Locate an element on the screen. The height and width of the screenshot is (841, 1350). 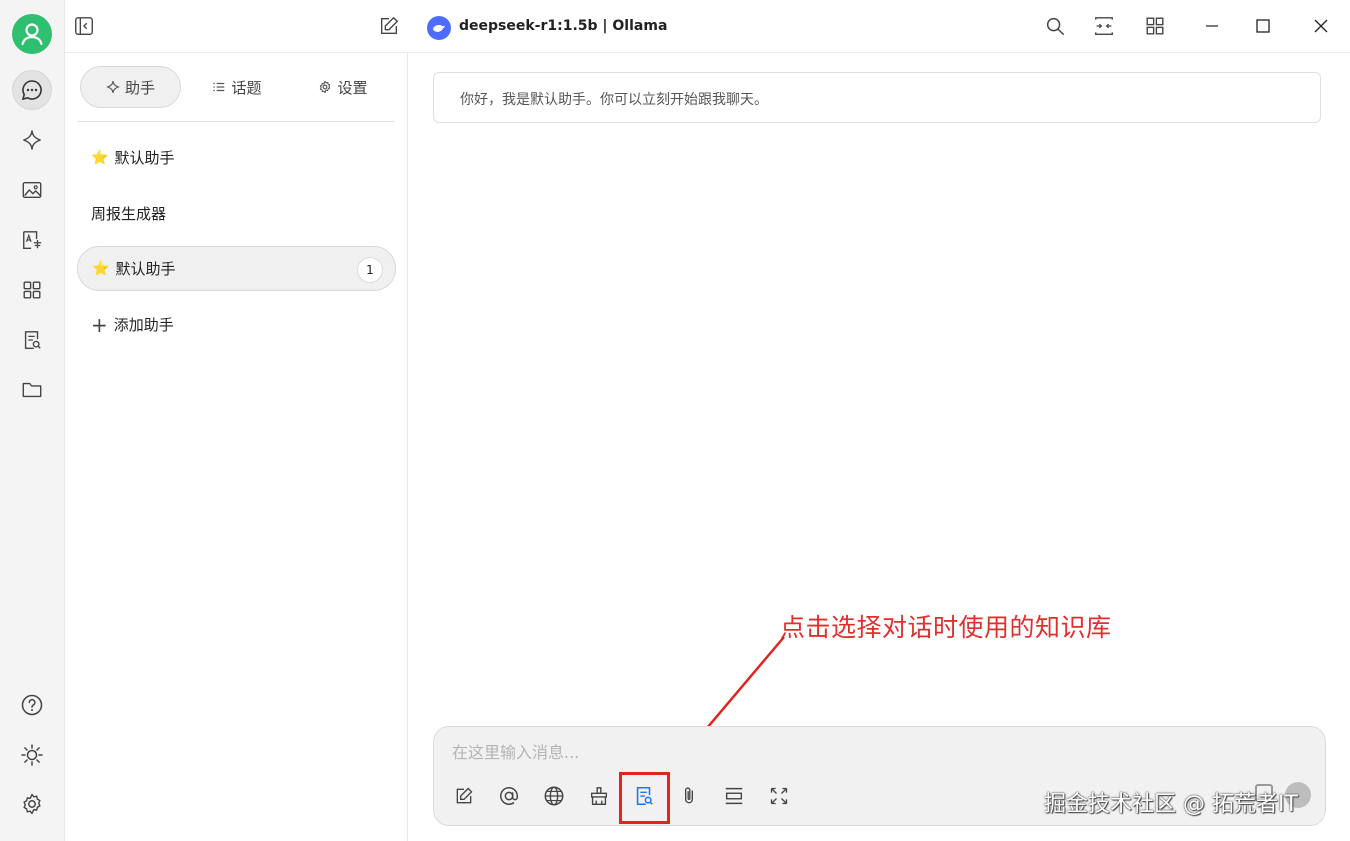
line-height-icon is located at coordinates (734, 796).